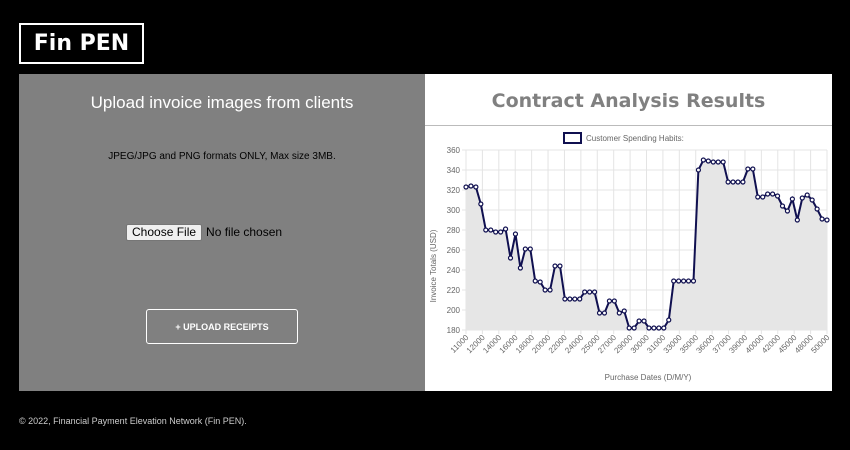  Describe the element at coordinates (454, 190) in the screenshot. I see `y-tick-label: 320` at that location.